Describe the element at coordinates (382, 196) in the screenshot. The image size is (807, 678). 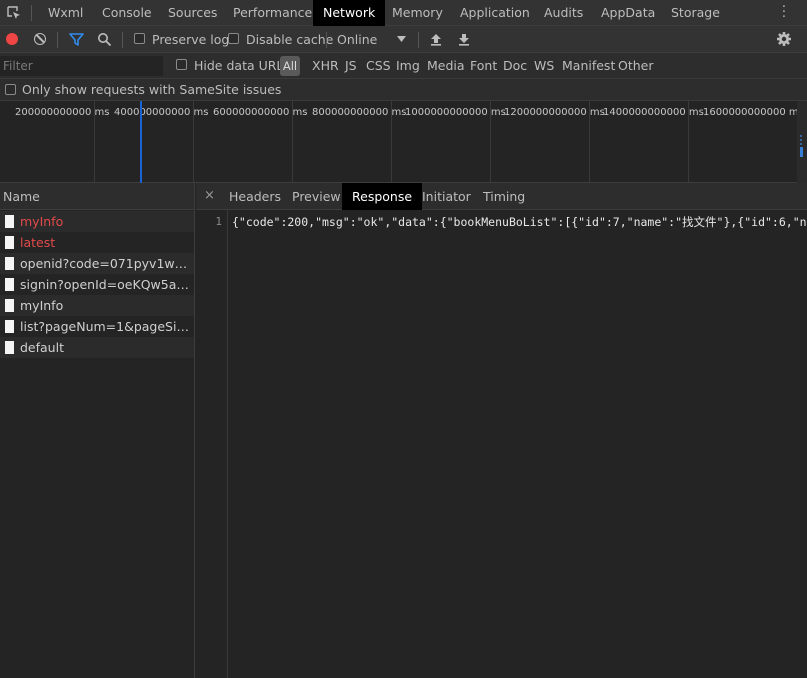
I see `tab-response: Response` at that location.